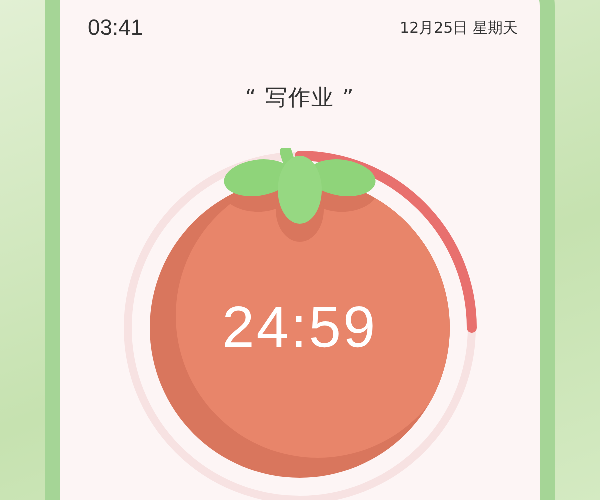 The height and width of the screenshot is (500, 600). I want to click on status-time: 03:41, so click(116, 28).